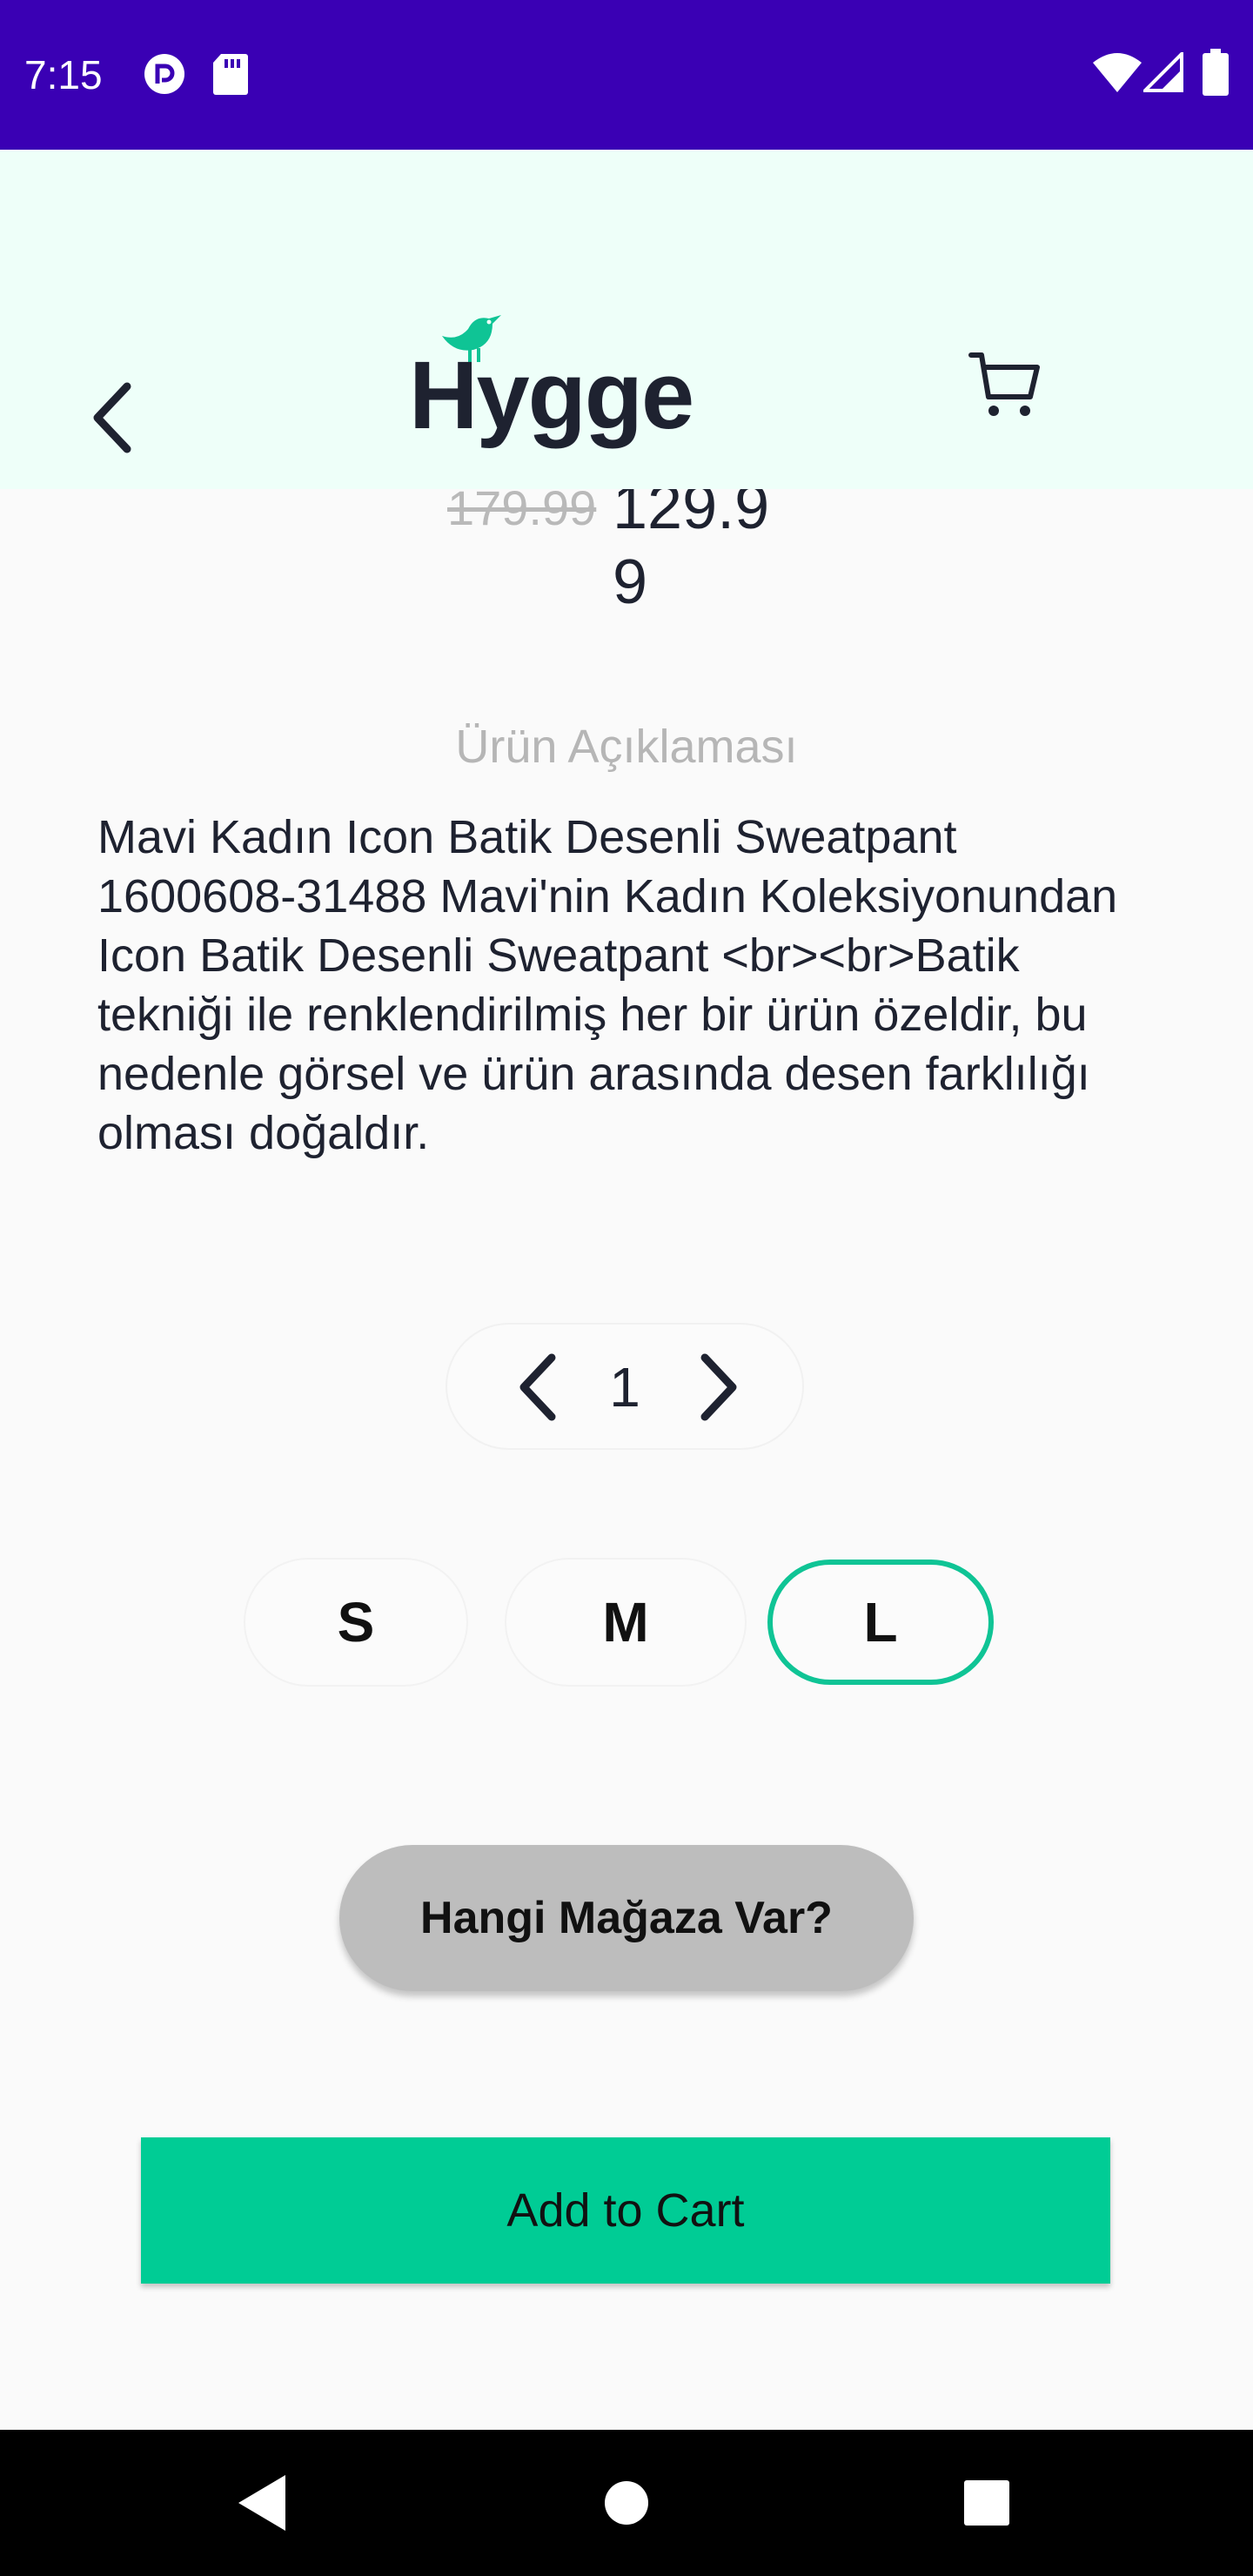 This screenshot has height=2576, width=1253. I want to click on store-availability-button: Hangi Mağaza Var?, so click(626, 1918).